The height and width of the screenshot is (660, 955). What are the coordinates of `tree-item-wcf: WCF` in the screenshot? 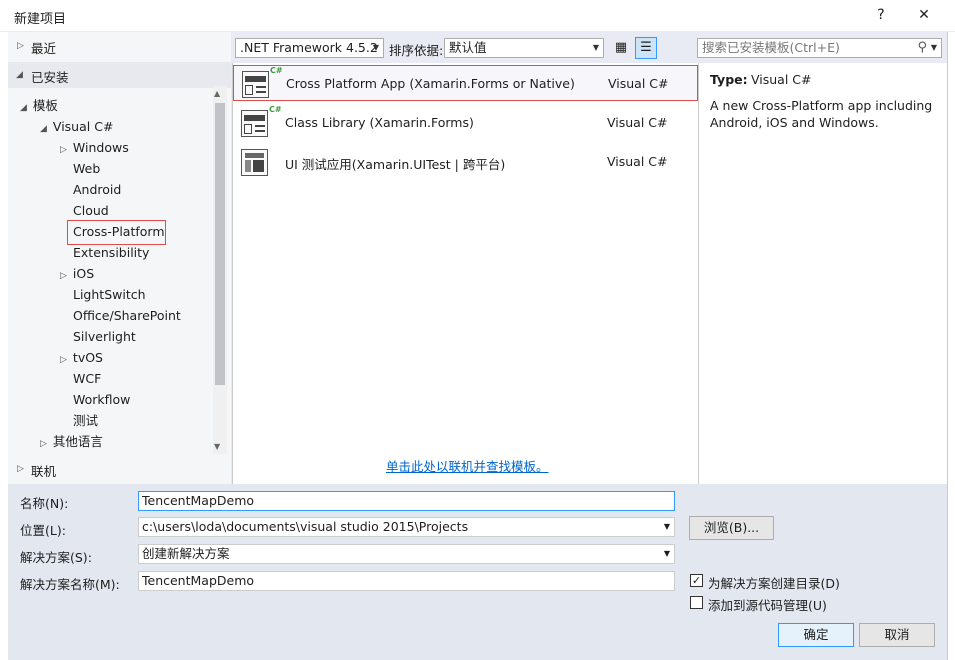 It's located at (87, 379).